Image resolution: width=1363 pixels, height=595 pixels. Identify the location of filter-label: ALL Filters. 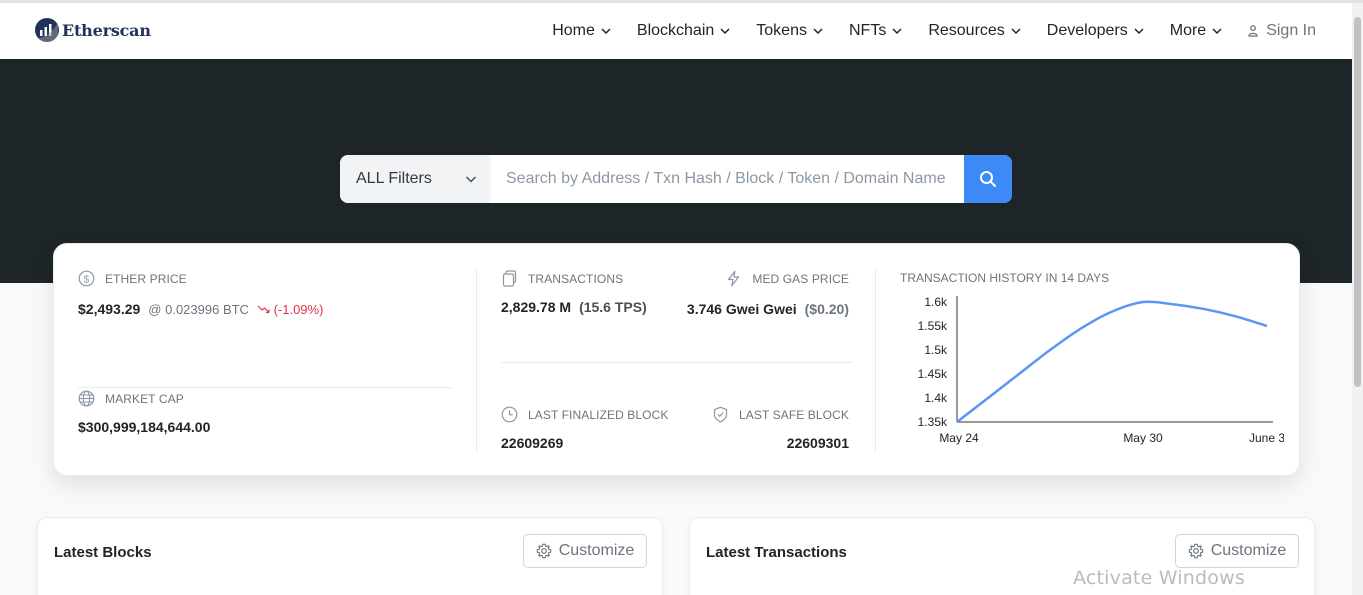
(394, 178).